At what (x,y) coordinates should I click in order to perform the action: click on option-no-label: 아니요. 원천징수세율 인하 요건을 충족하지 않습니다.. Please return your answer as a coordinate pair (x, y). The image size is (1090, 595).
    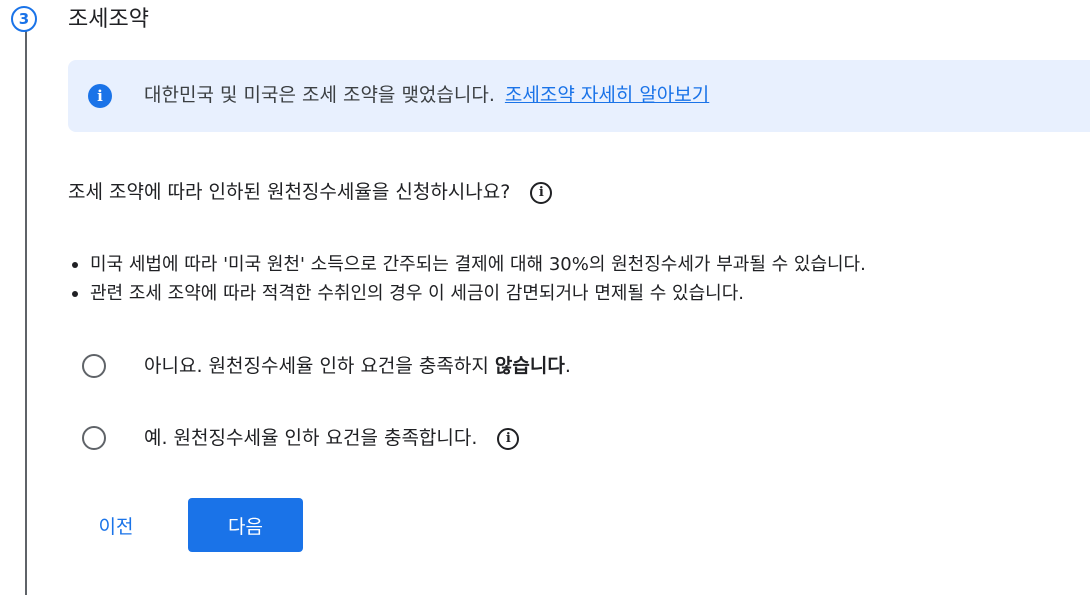
    Looking at the image, I should click on (357, 366).